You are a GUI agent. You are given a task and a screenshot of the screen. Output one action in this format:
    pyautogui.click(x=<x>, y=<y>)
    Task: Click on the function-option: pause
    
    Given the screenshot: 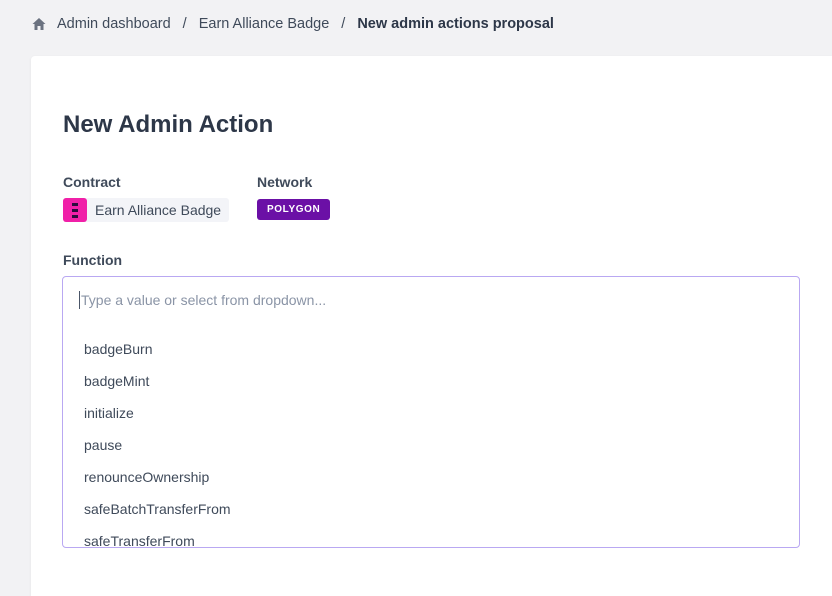 What is the action you would take?
    pyautogui.click(x=431, y=445)
    